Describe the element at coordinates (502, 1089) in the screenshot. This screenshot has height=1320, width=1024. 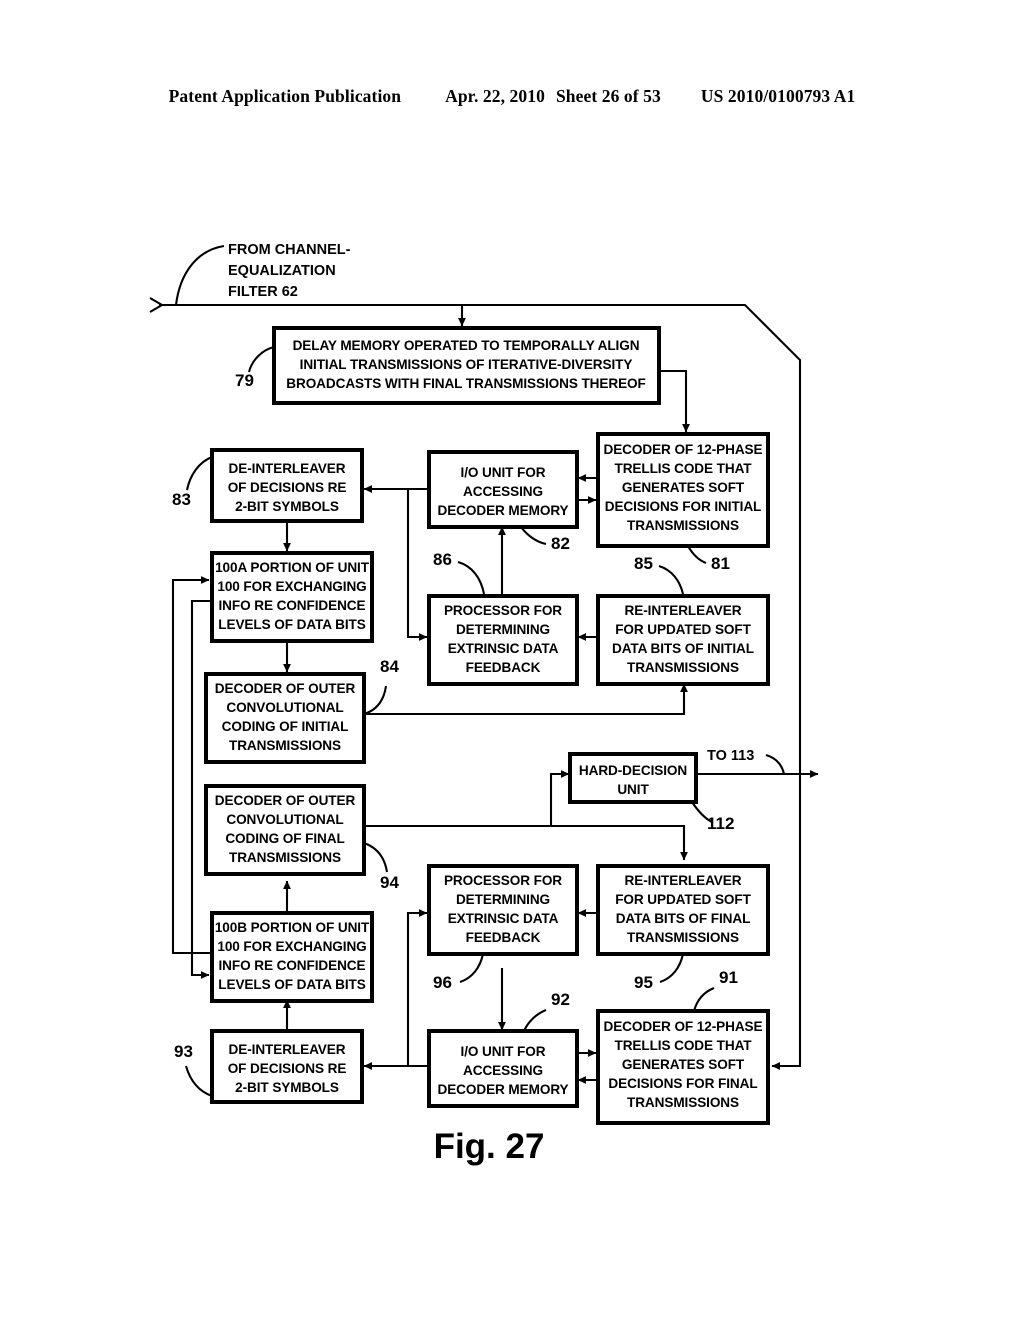
I see `block-line: DECODER MEMORY` at that location.